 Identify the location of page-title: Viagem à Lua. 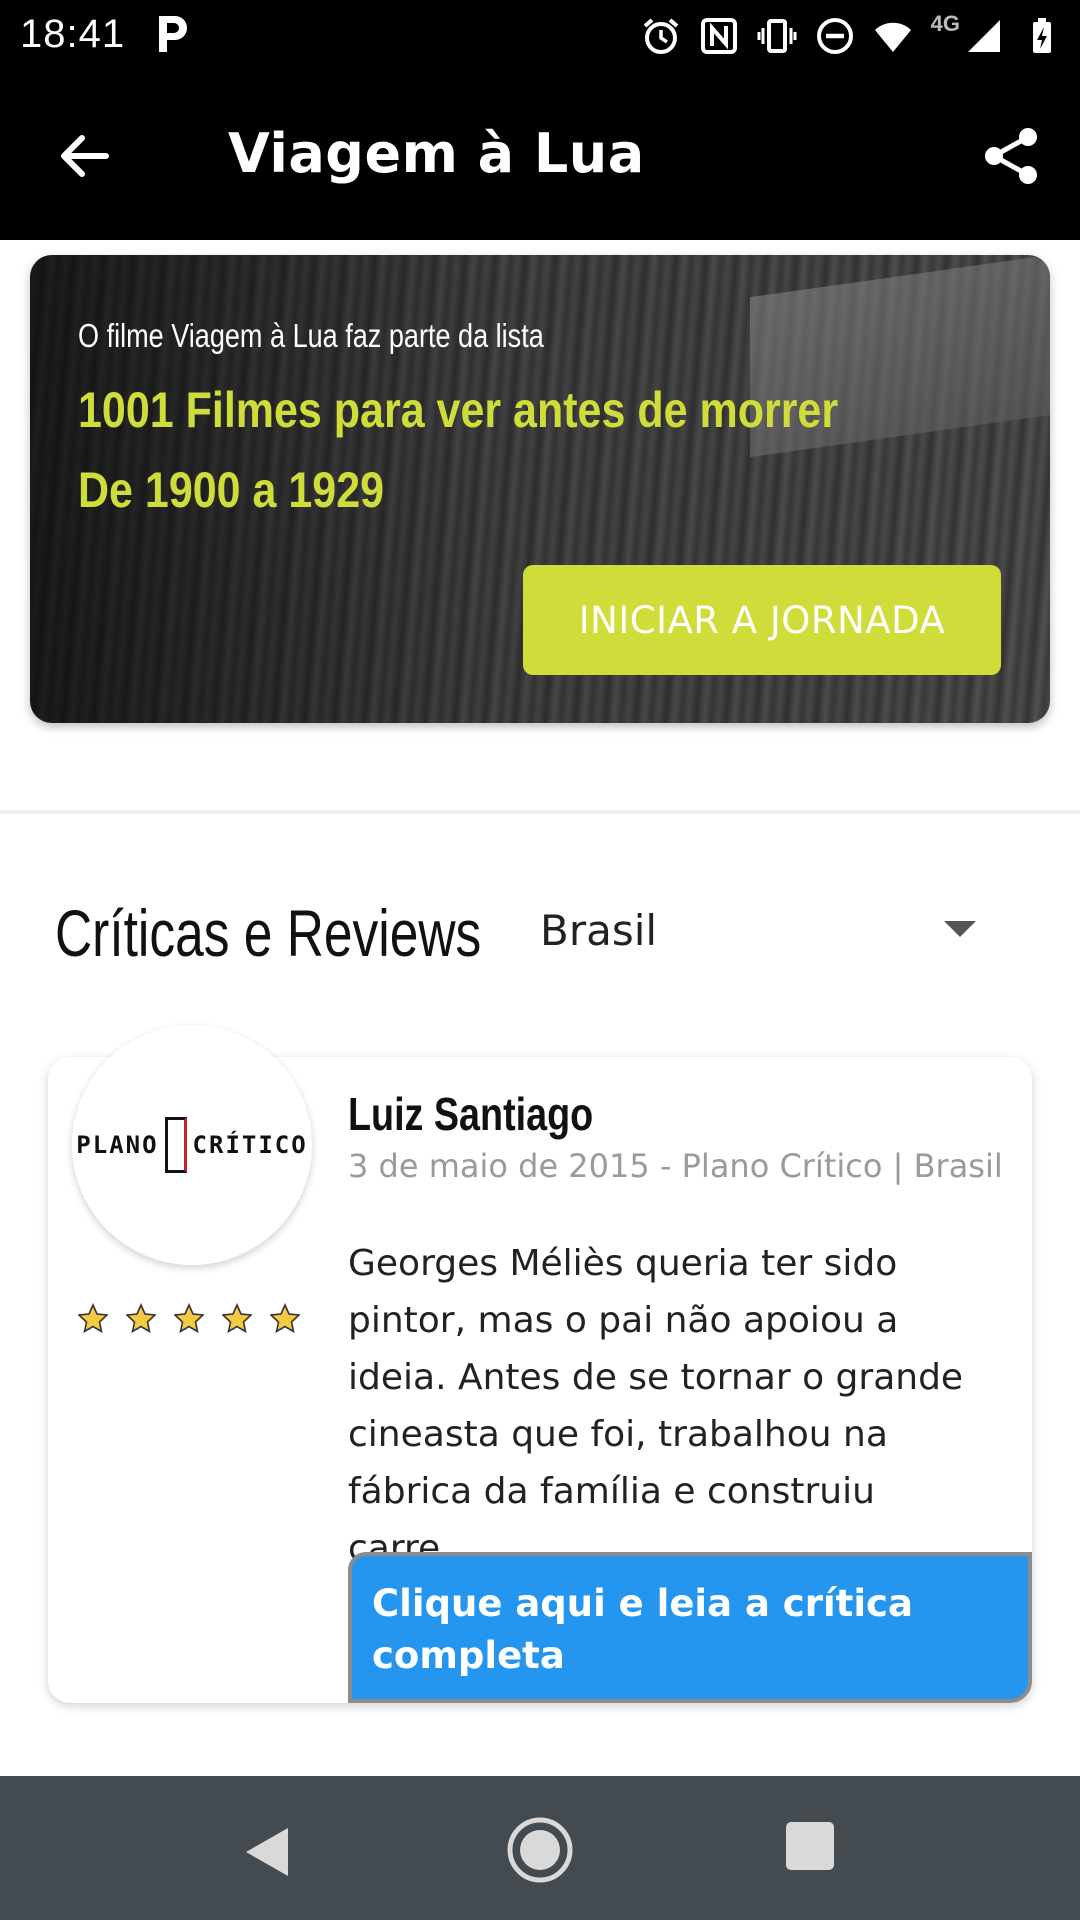
(436, 153).